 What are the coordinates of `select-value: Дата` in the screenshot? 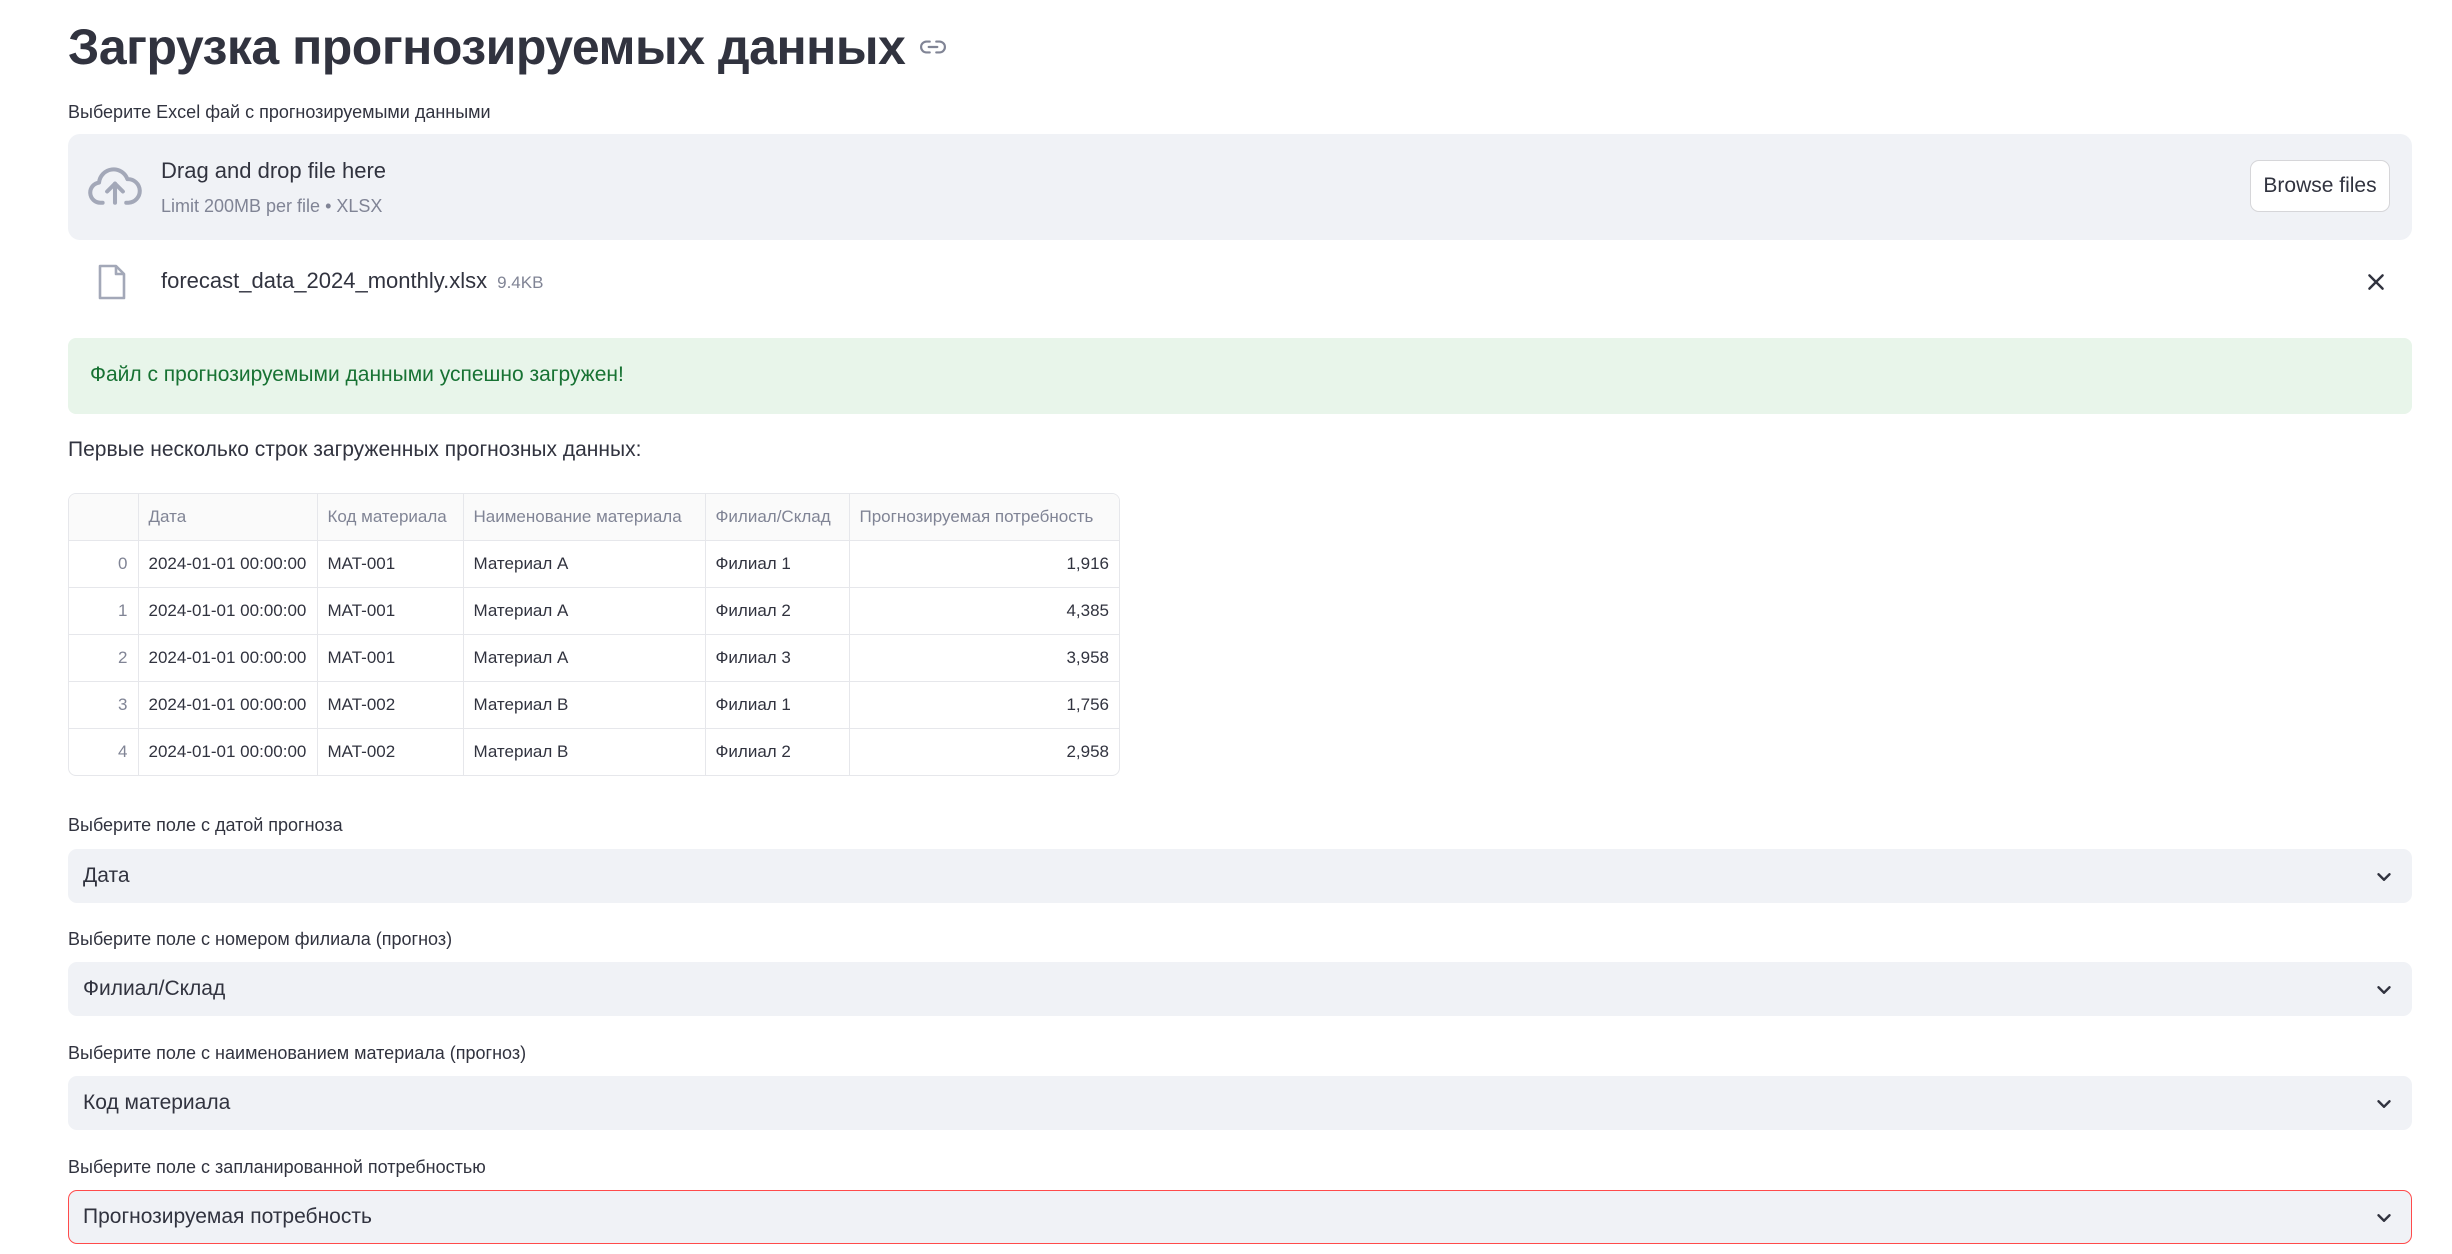 It's located at (106, 875).